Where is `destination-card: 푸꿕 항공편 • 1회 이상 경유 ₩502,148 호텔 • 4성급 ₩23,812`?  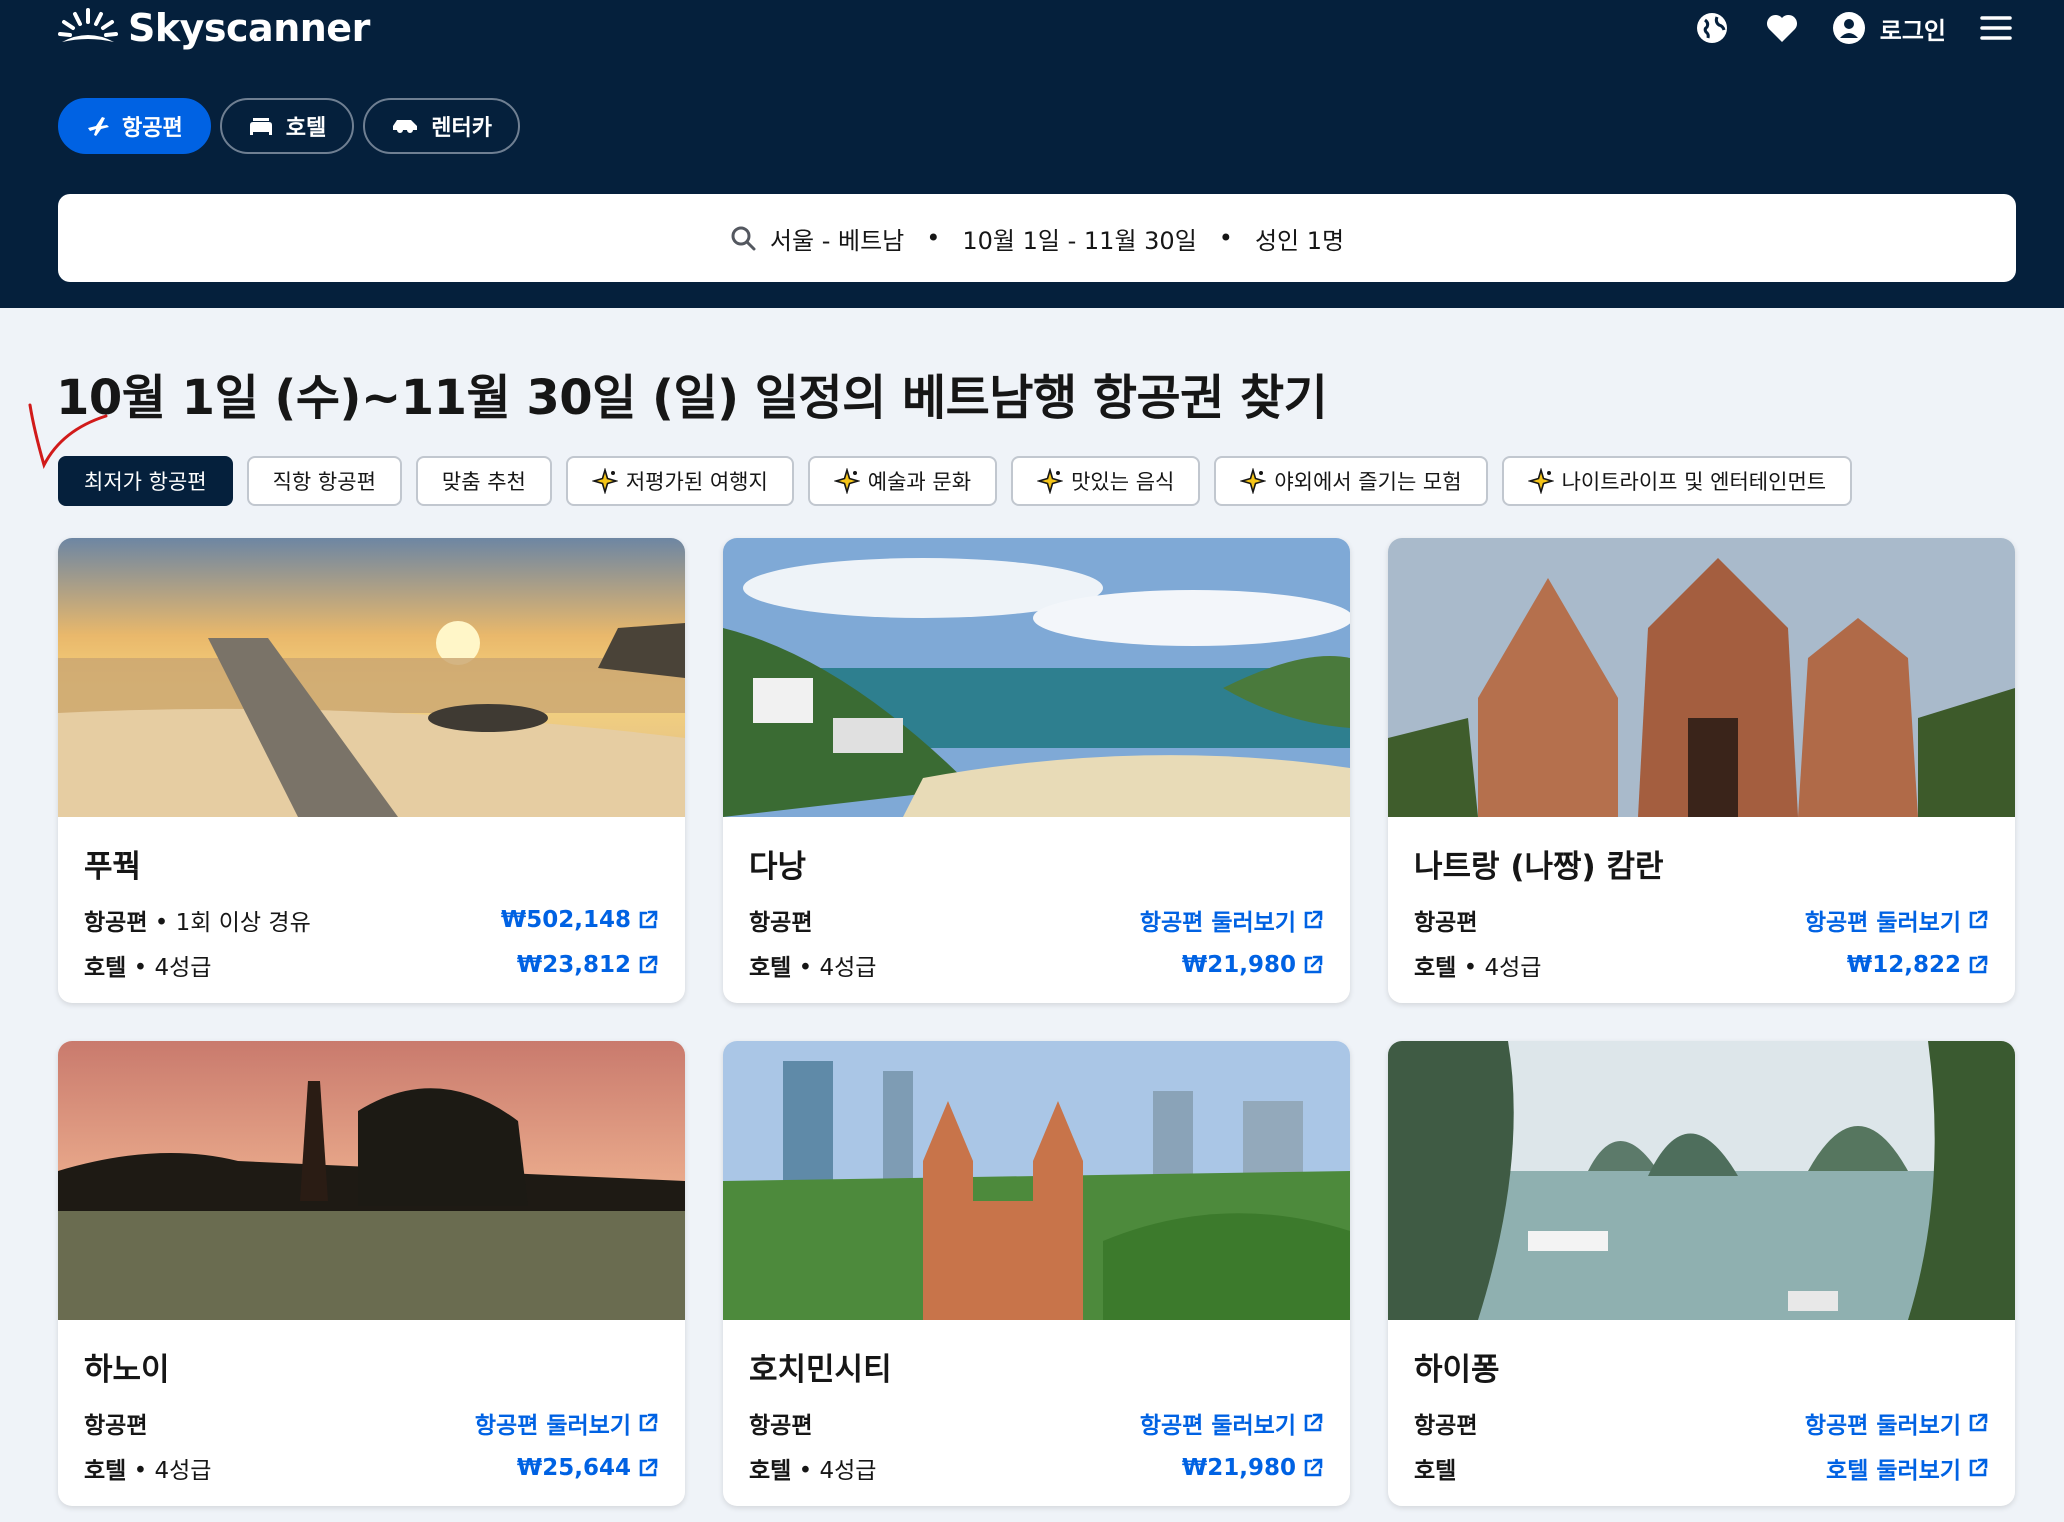 destination-card: 푸꿕 항공편 • 1회 이상 경유 ₩502,148 호텔 • 4성급 ₩23,812 is located at coordinates (371, 770).